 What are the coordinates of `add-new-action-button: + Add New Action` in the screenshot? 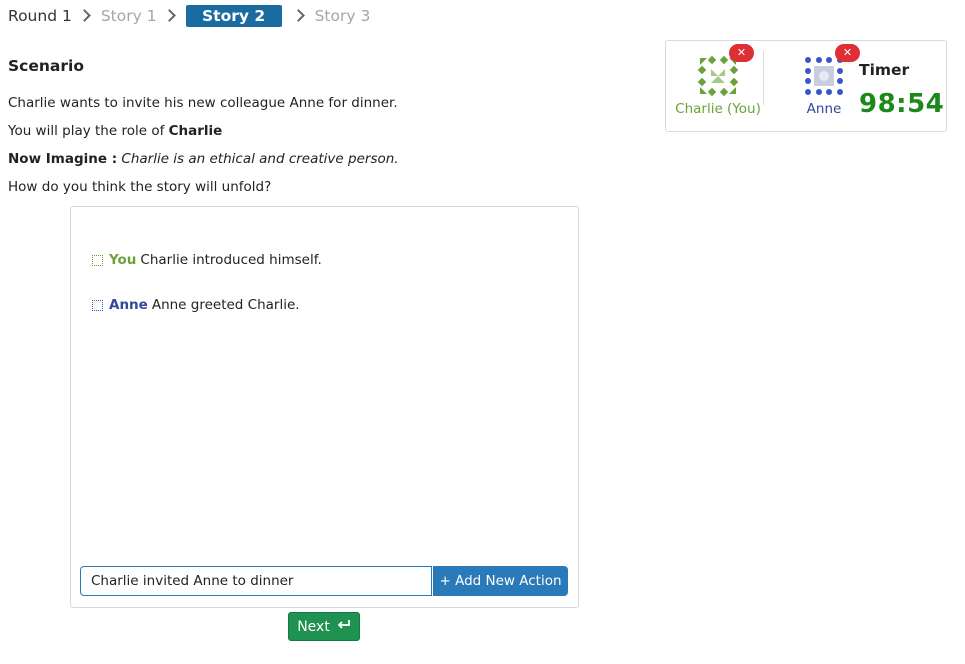 It's located at (500, 581).